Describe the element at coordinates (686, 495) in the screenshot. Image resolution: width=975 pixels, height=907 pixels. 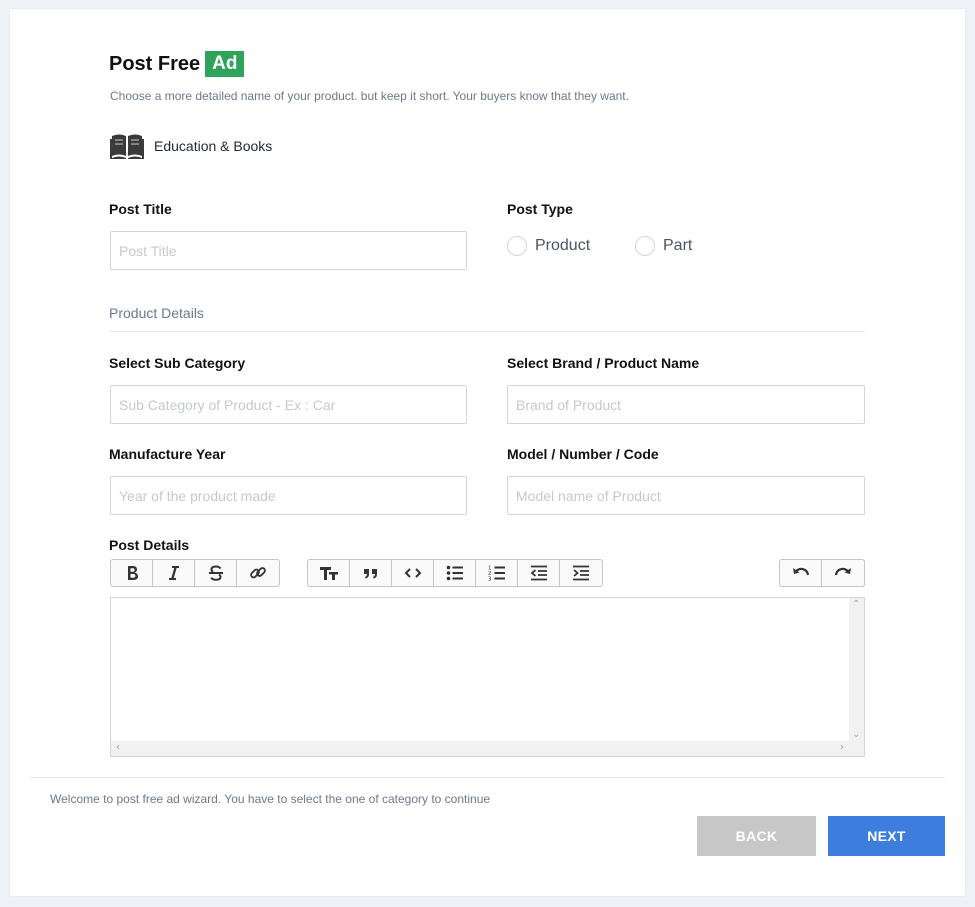
I see `model-input` at that location.